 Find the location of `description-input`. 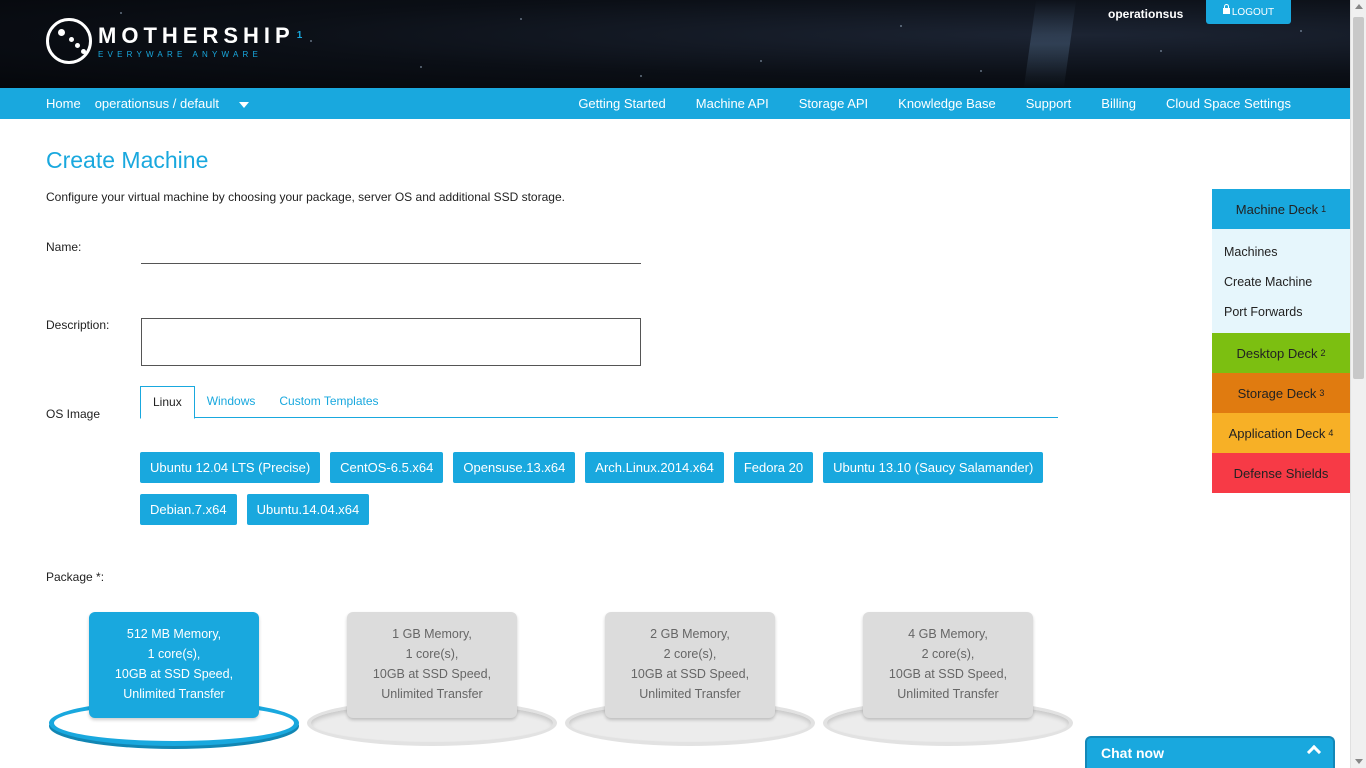

description-input is located at coordinates (391, 342).